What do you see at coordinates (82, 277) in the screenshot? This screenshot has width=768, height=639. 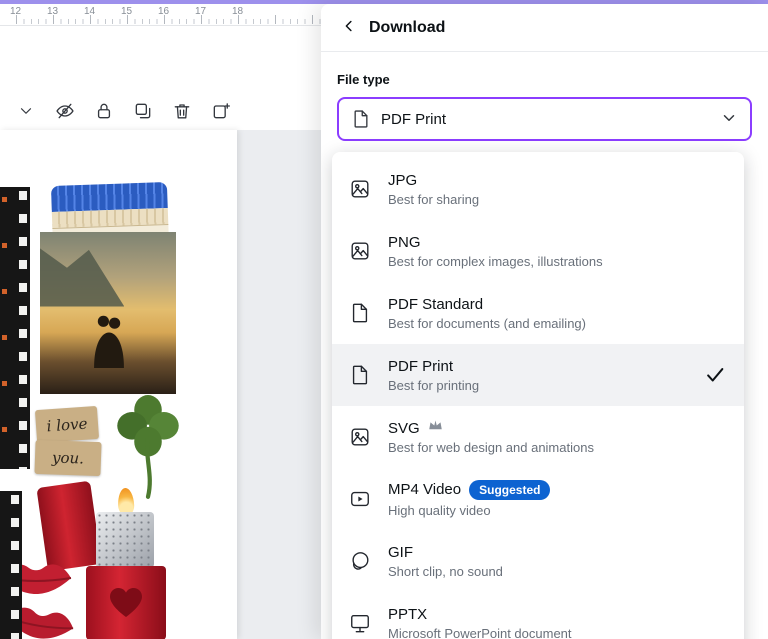 I see `mountain-silhouette` at bounding box center [82, 277].